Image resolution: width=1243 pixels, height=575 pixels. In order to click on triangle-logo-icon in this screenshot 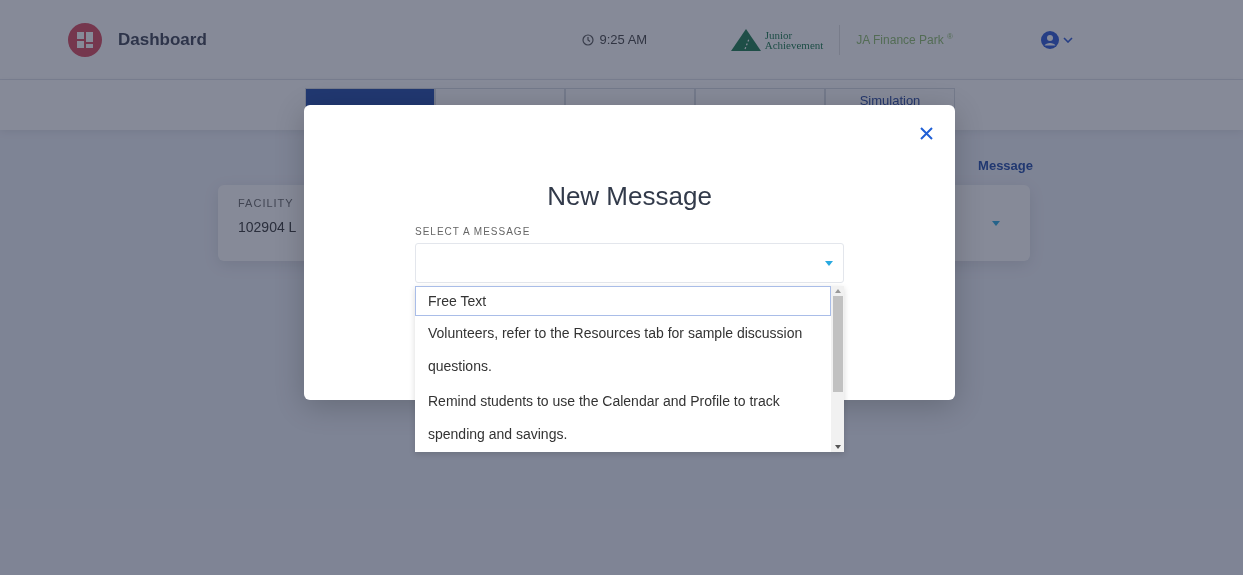, I will do `click(745, 39)`.